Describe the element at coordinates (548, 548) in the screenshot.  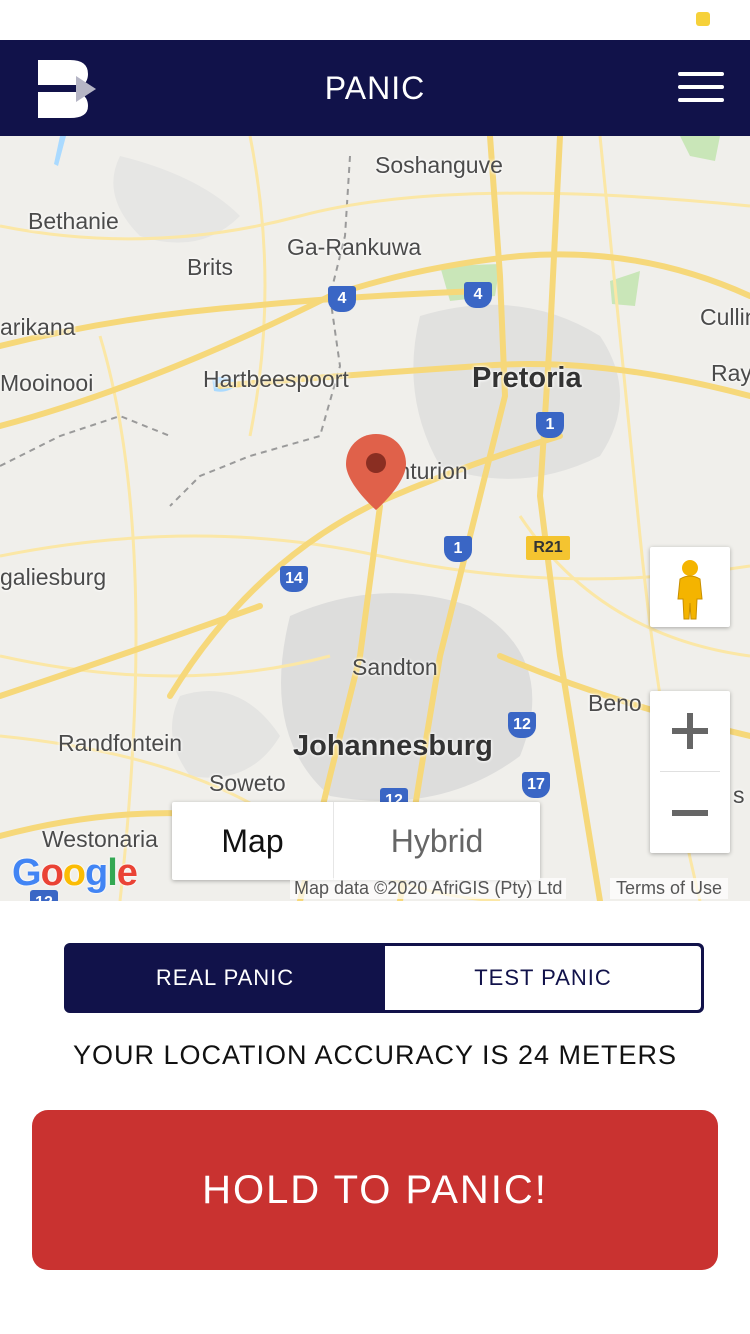
I see `route-shield: R21` at that location.